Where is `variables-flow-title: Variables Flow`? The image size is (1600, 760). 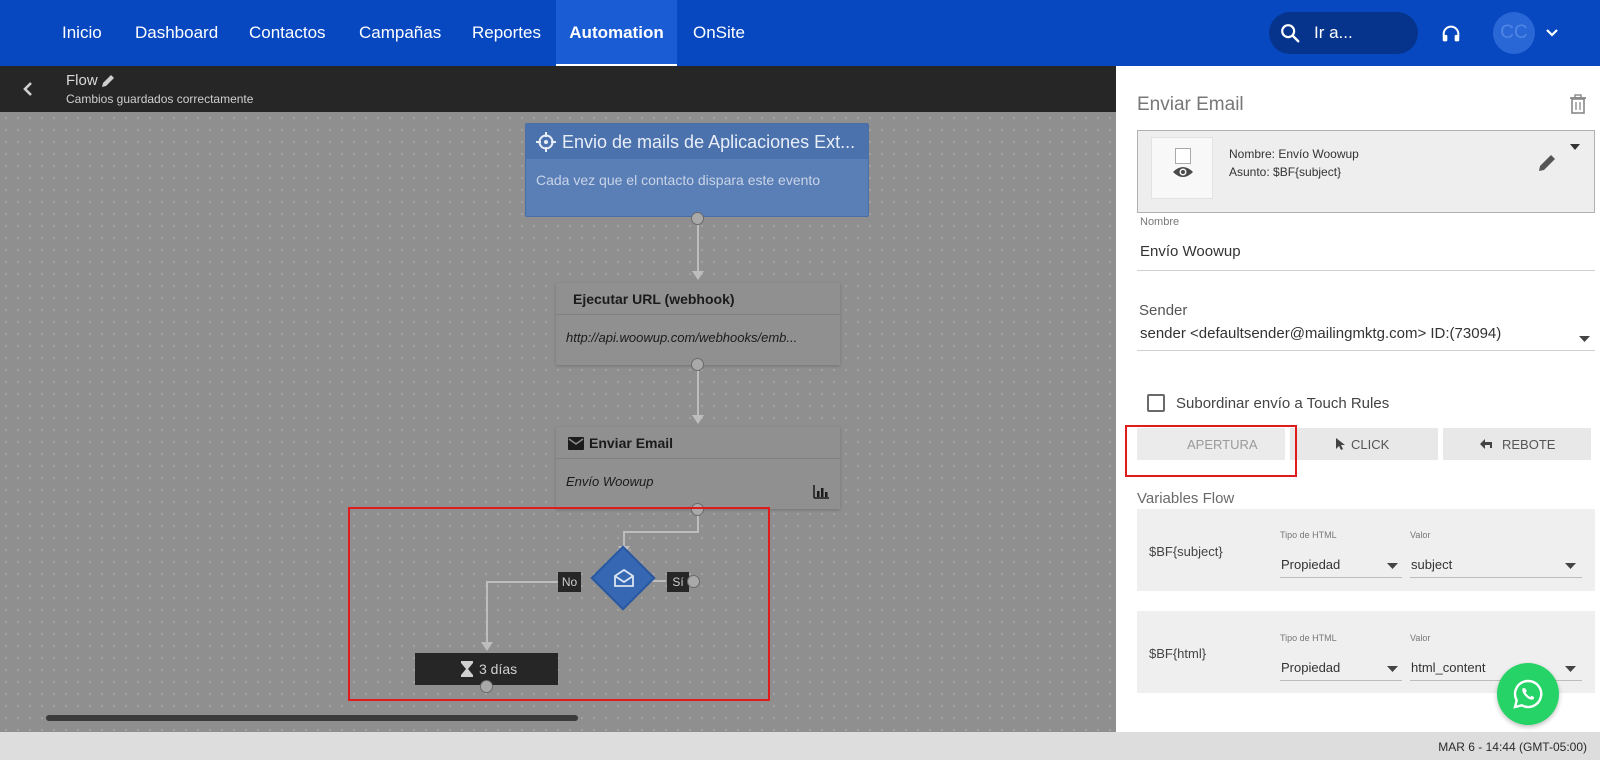 variables-flow-title: Variables Flow is located at coordinates (1186, 498).